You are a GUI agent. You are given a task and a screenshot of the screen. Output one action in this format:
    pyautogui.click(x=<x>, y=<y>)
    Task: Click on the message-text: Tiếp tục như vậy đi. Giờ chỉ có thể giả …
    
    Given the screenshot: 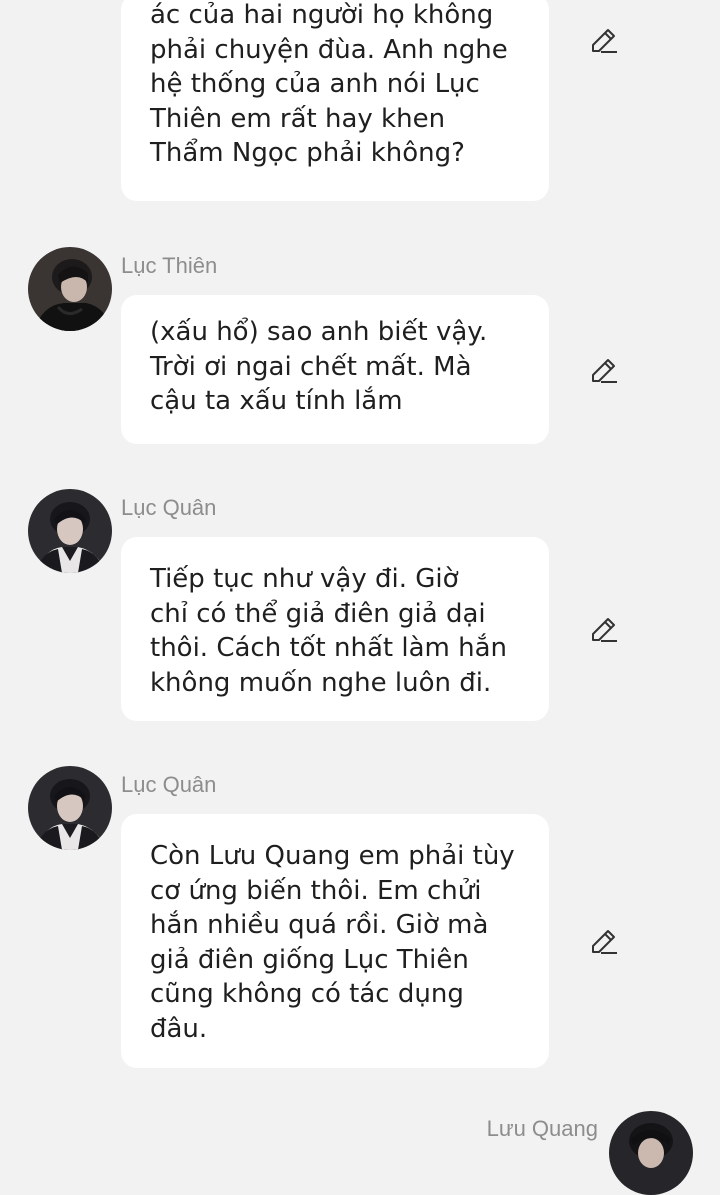 What is the action you would take?
    pyautogui.click(x=329, y=631)
    